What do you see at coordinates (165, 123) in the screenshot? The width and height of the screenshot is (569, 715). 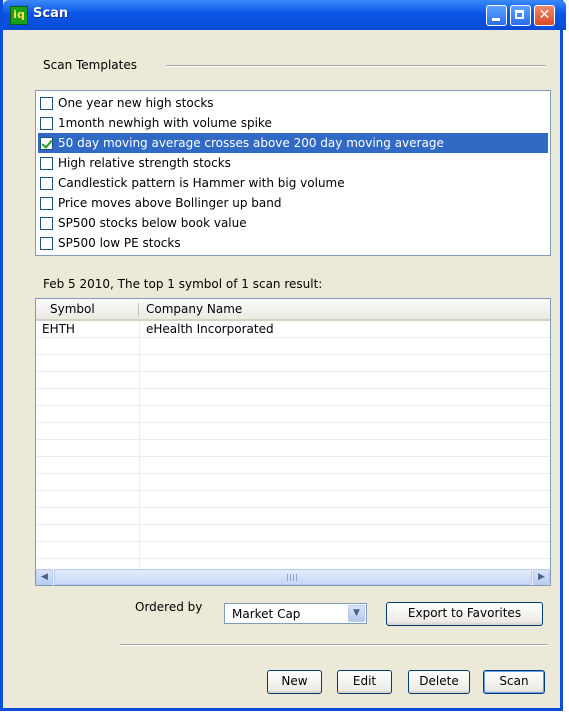 I see `template-label: 1month newhigh with volume spike` at bounding box center [165, 123].